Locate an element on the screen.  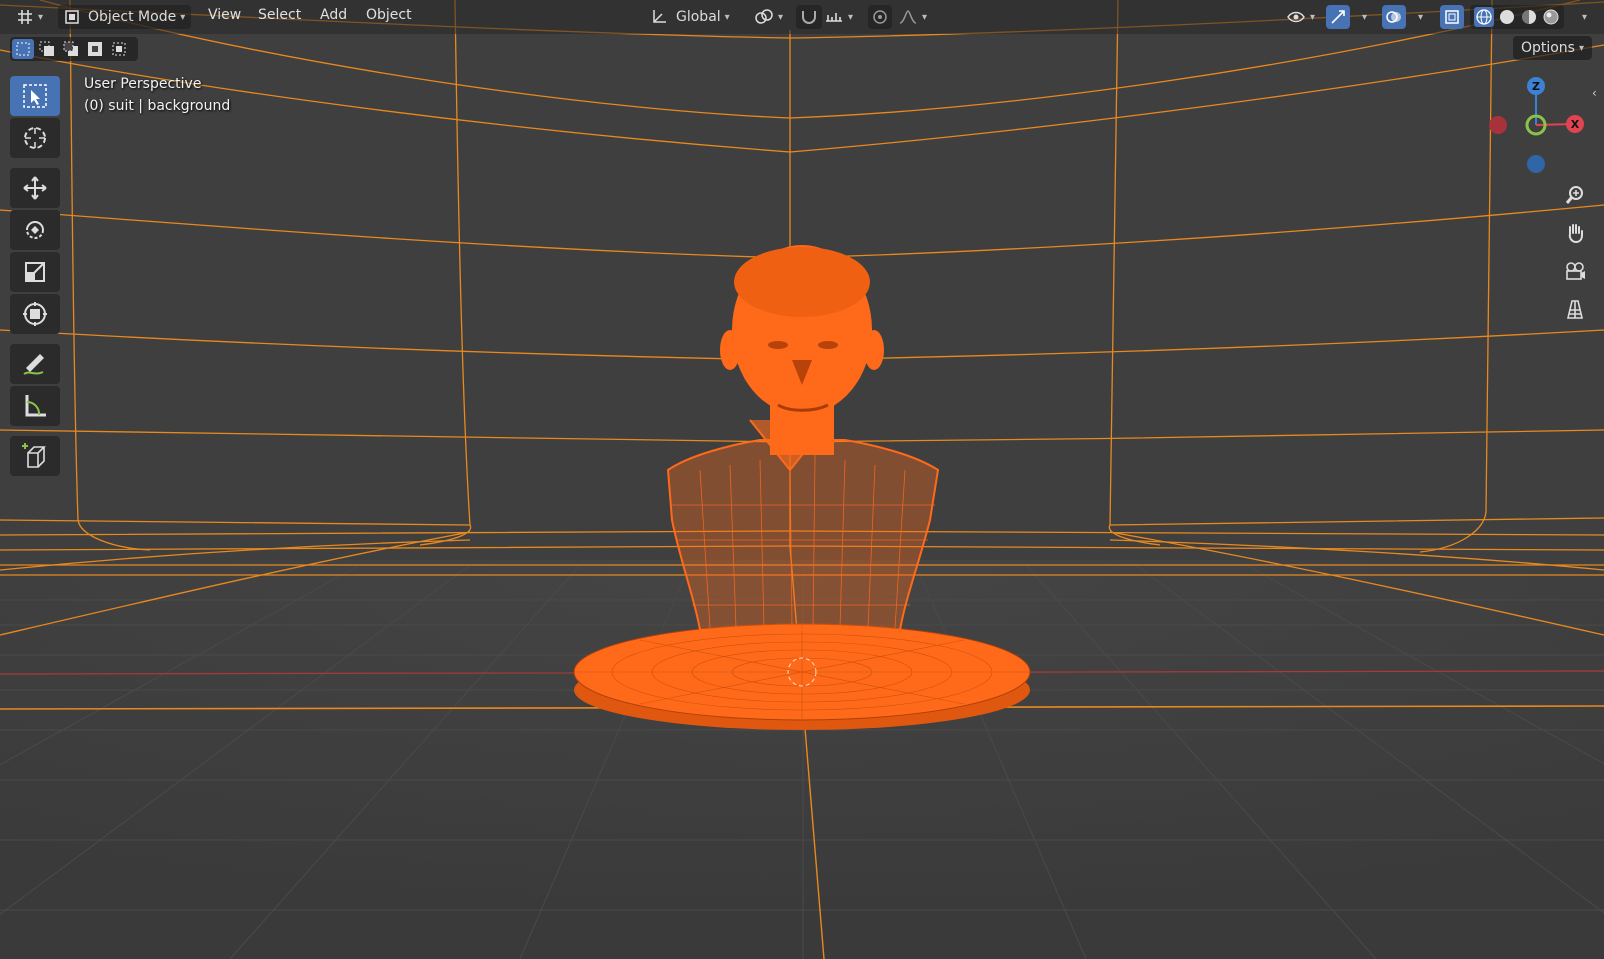
neg-z-axis-ball is located at coordinates (1536, 164).